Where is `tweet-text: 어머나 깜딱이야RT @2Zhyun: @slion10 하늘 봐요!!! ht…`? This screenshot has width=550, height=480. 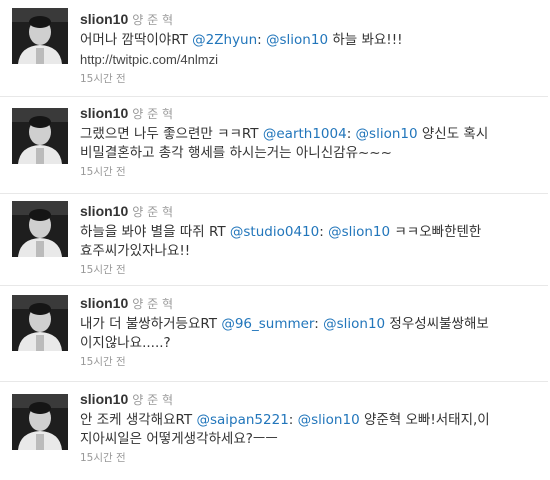 tweet-text: 어머나 깜딱이야RT @2Zhyun: @slion10 하늘 봐요!!! ht… is located at coordinates (310, 50).